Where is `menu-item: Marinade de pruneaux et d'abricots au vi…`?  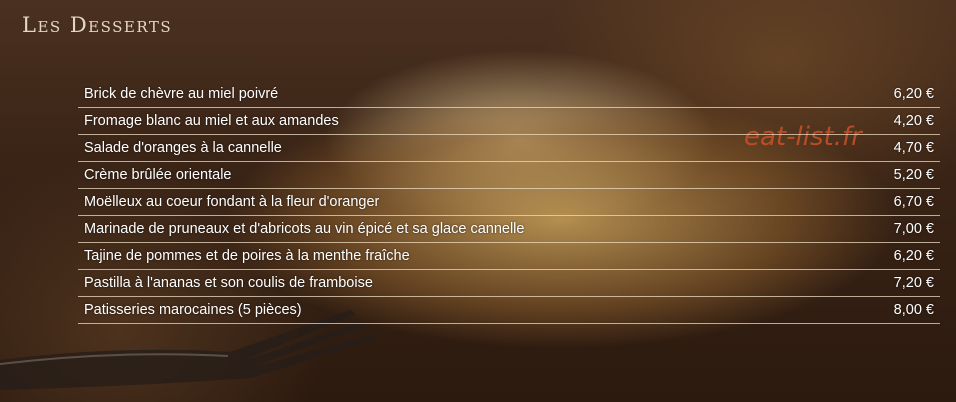
menu-item: Marinade de pruneaux et d'abricots au vi… is located at coordinates (509, 229).